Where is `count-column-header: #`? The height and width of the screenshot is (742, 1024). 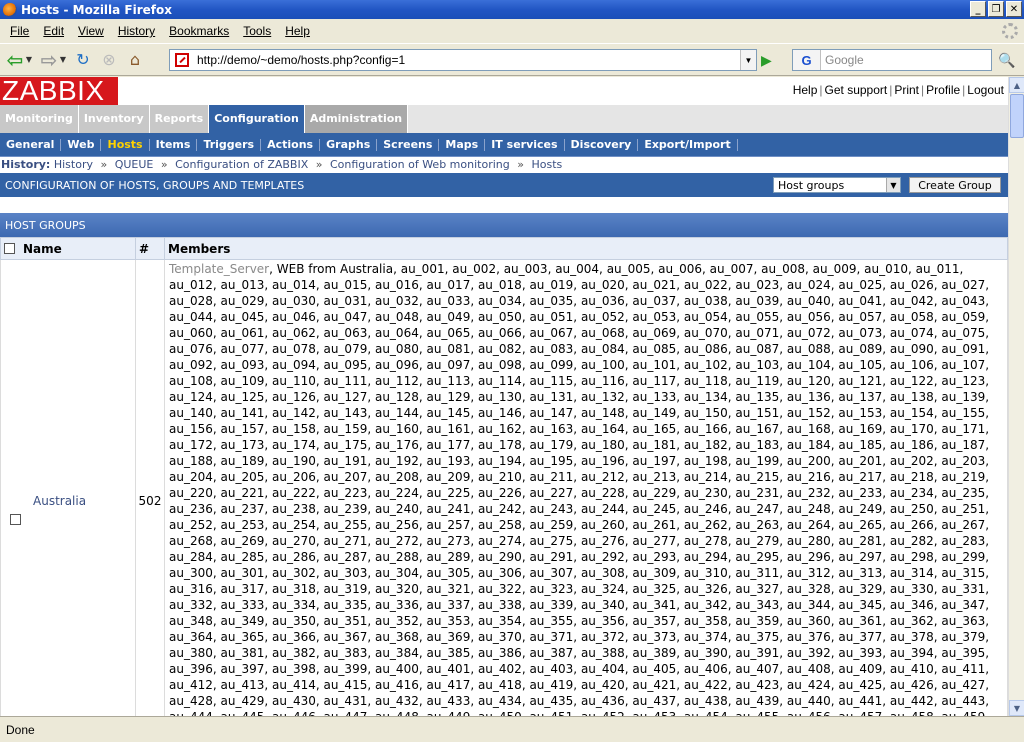
count-column-header: # is located at coordinates (150, 248).